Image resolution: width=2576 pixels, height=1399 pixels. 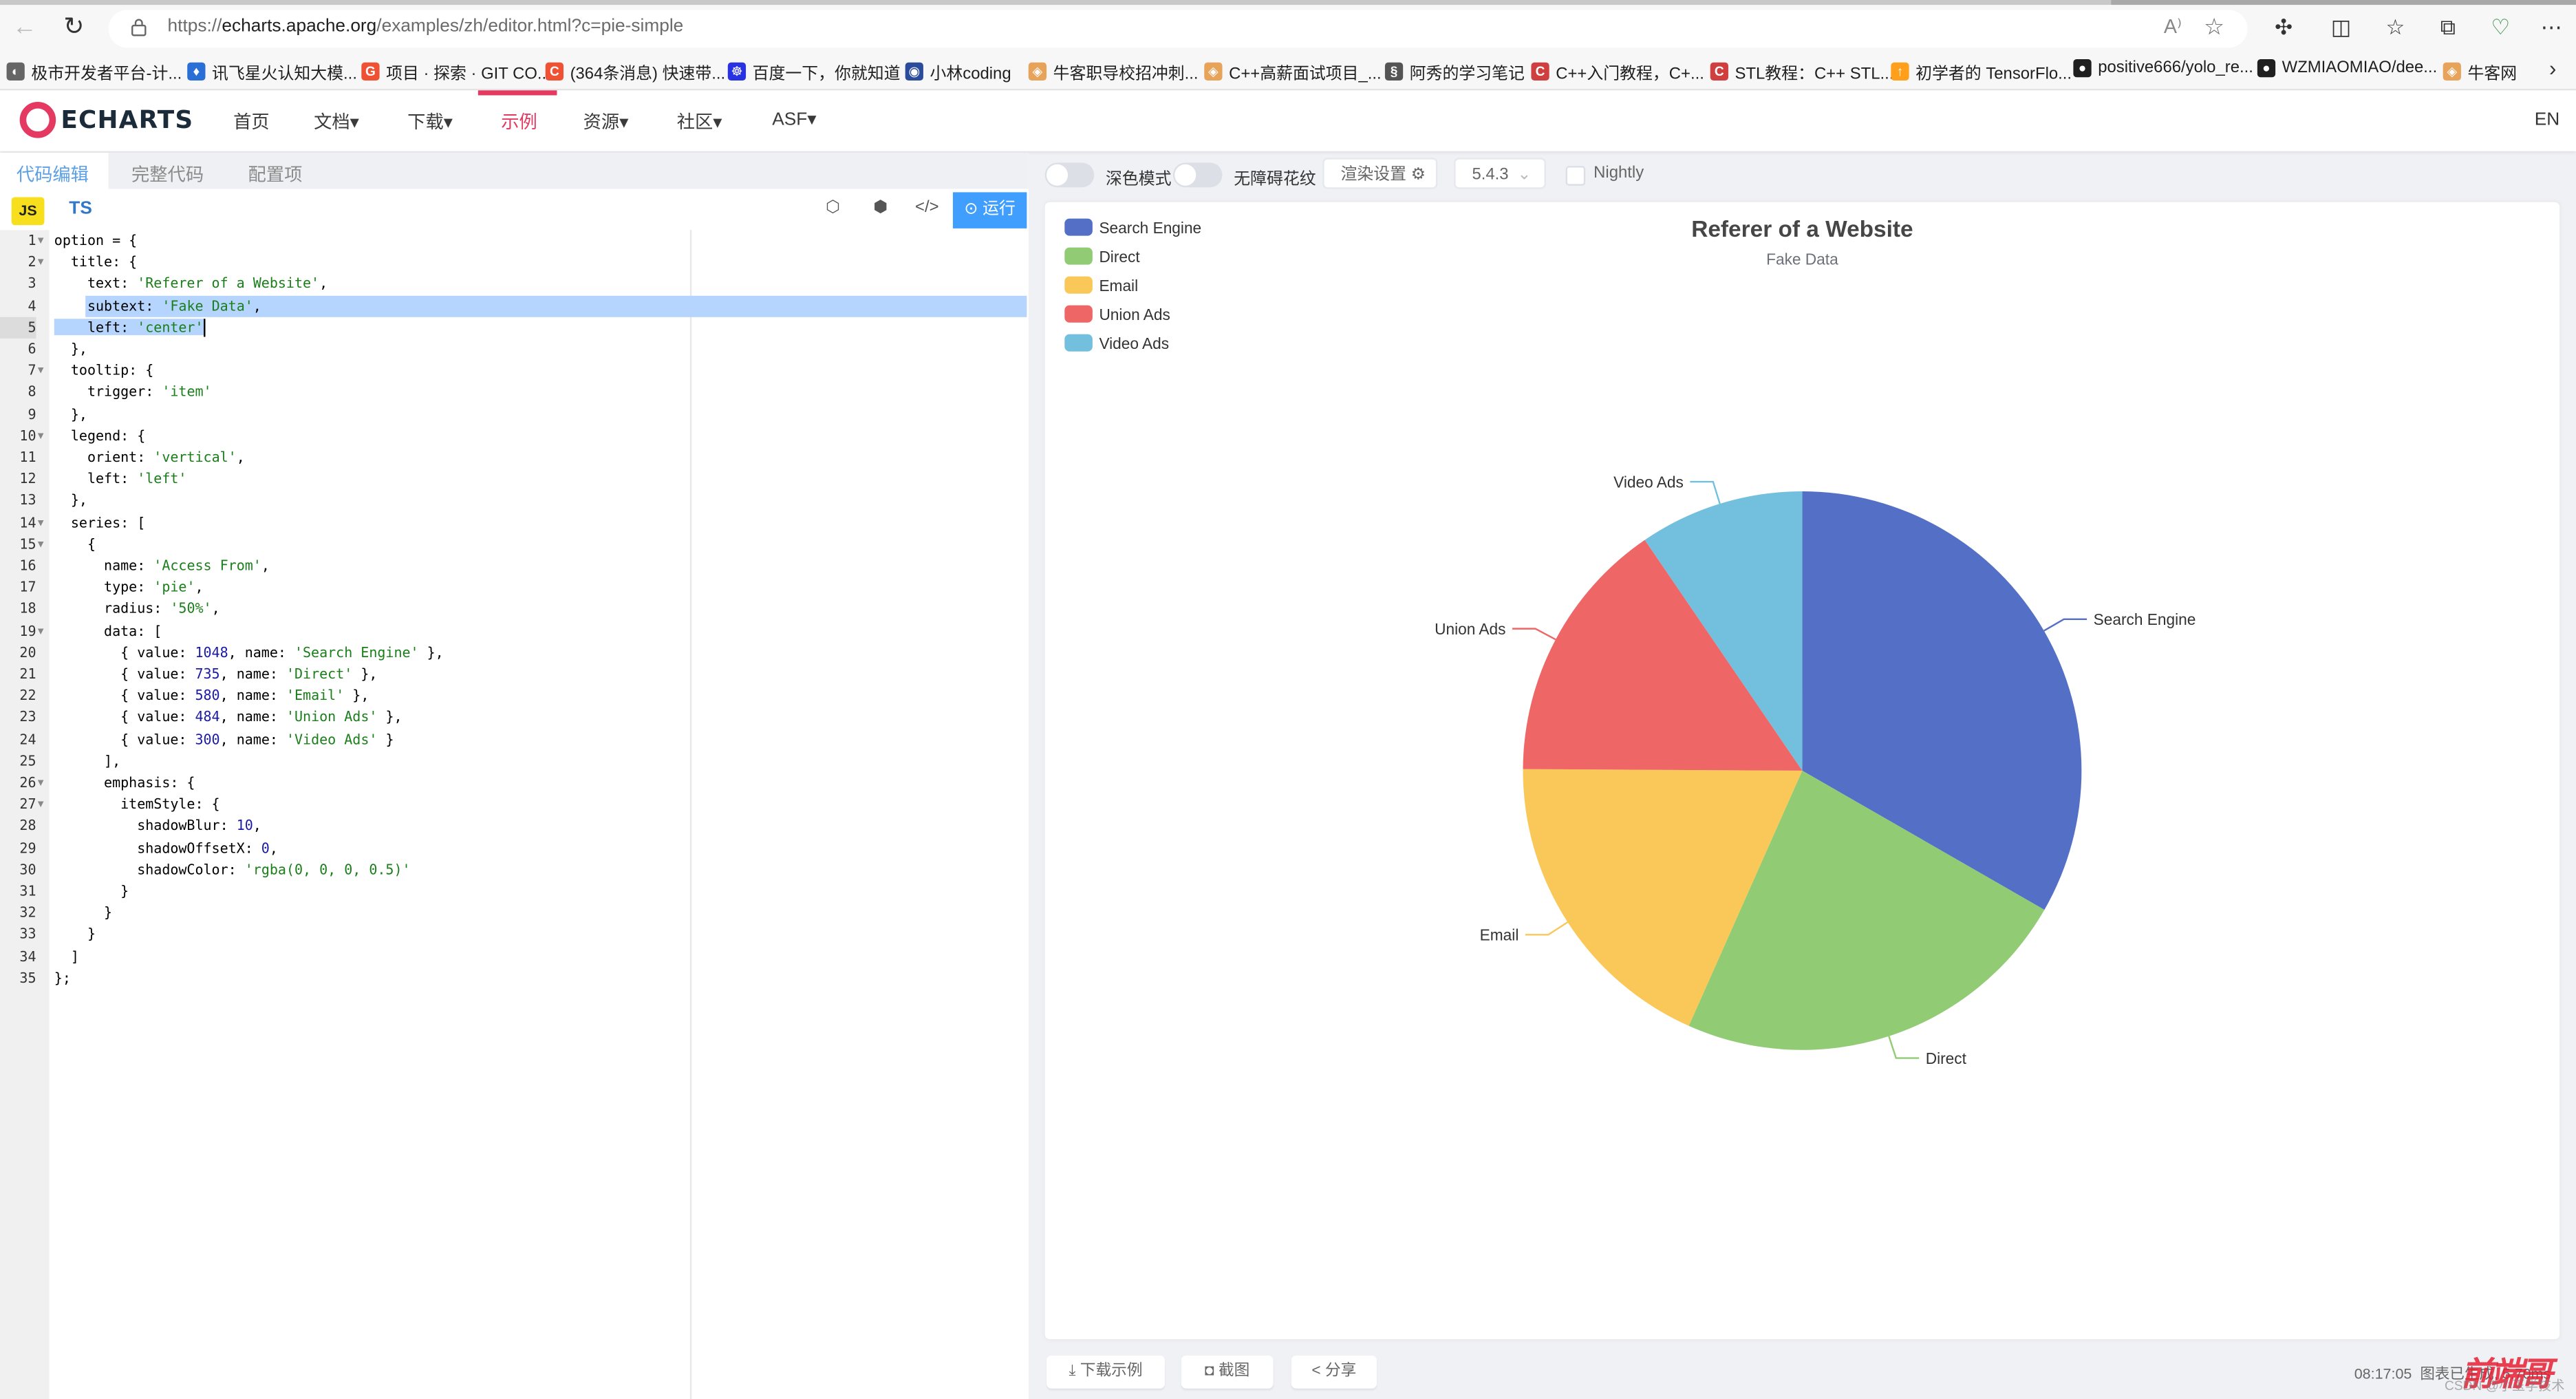 What do you see at coordinates (514, 696) in the screenshot?
I see `code-line: 22 { value: 580, name: 'Email' },` at bounding box center [514, 696].